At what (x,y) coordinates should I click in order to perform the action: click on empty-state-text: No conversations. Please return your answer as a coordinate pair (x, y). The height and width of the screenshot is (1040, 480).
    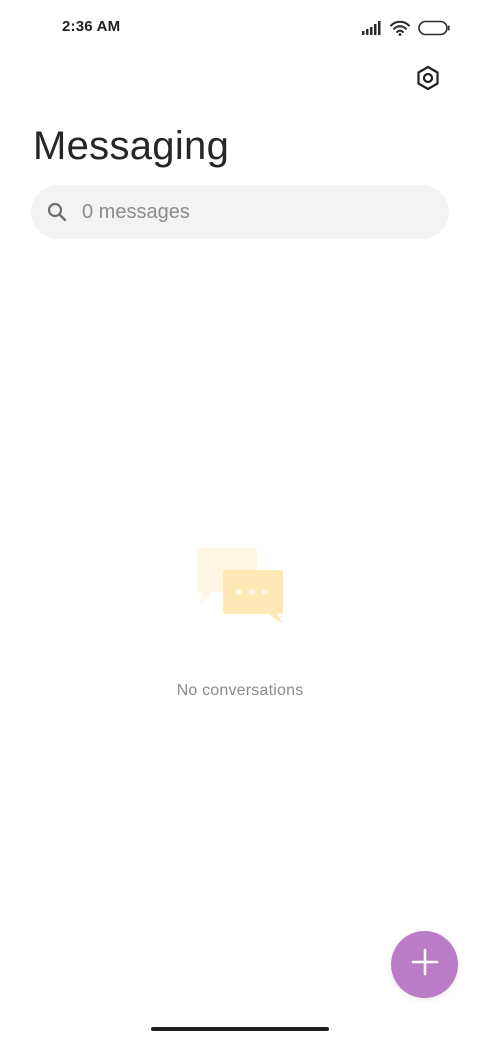
    Looking at the image, I should click on (240, 690).